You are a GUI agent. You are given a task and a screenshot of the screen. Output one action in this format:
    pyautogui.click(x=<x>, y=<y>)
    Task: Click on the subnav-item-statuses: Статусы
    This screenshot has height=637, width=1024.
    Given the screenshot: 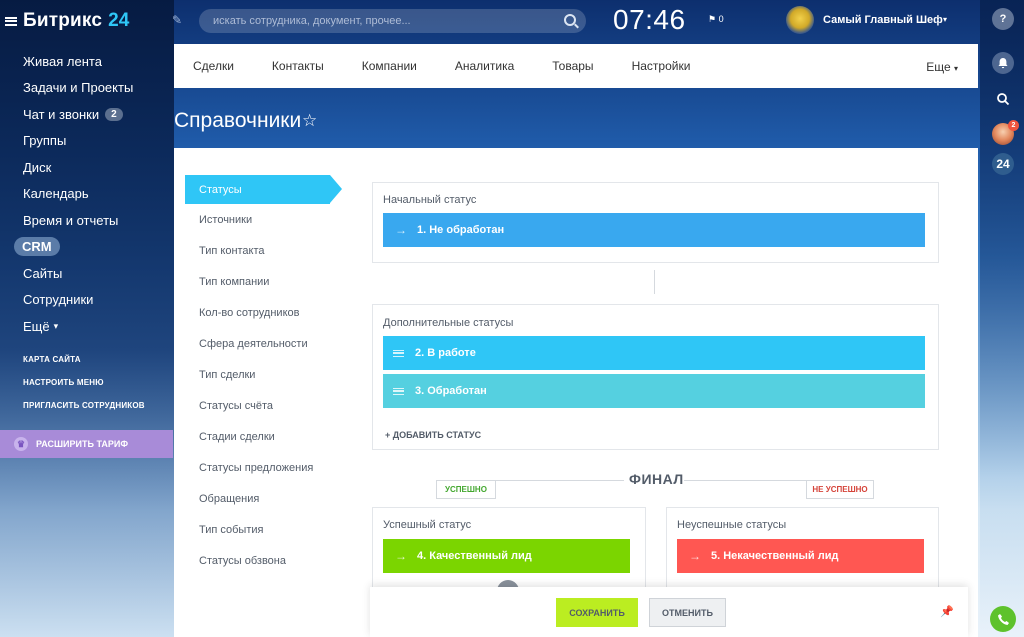 What is the action you would take?
    pyautogui.click(x=263, y=189)
    